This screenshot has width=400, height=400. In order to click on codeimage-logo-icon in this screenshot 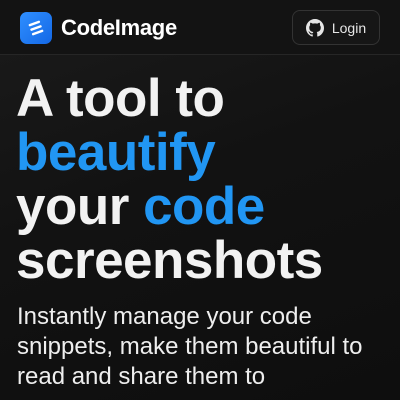, I will do `click(36, 28)`.